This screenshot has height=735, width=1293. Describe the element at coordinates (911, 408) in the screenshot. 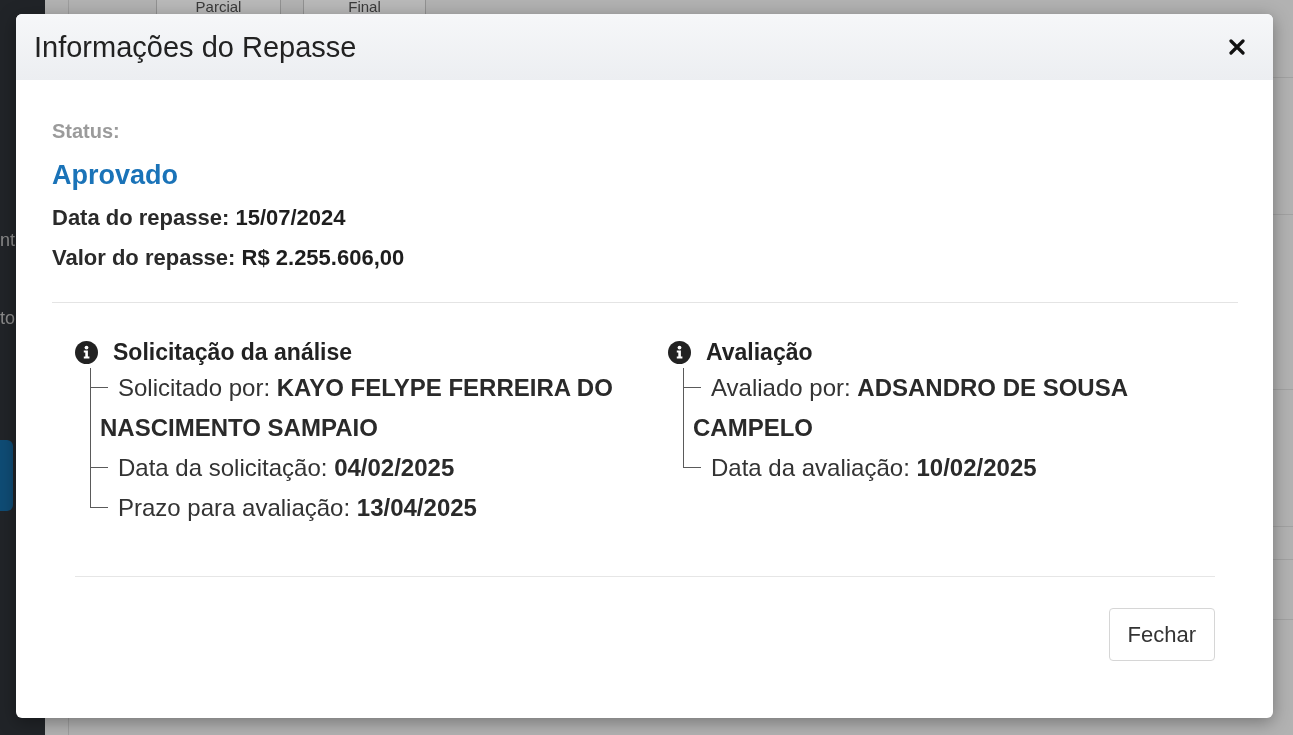

I see `tree-item-text: Avaliado por: ADSANDRO DE SOUSA CAMPELO` at that location.